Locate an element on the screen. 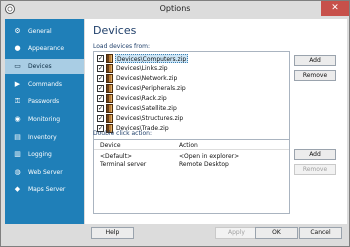 This screenshot has height=247, width=350. table-row: <Default> <Open in explorer> is located at coordinates (191, 157).